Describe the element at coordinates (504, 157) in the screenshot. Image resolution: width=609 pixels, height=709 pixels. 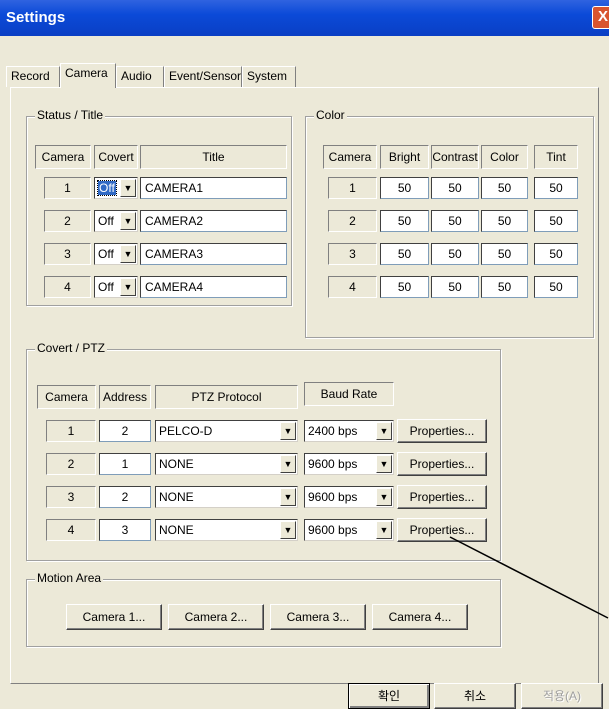
I see `header-color: Color` at that location.